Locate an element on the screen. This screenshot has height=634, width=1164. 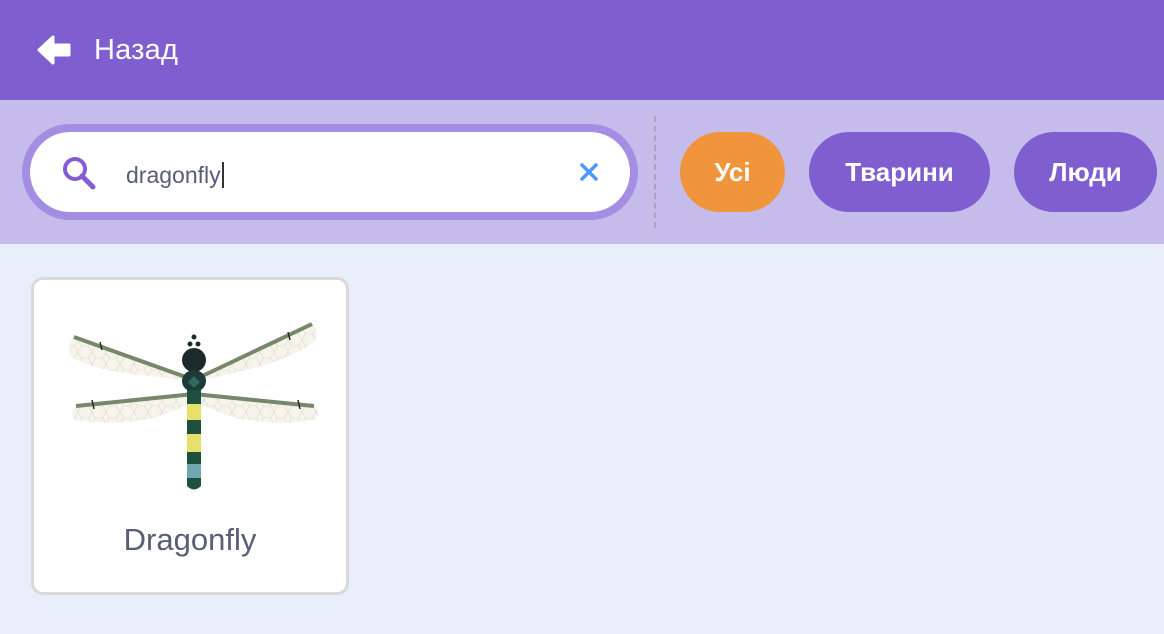
text-caret is located at coordinates (222, 175).